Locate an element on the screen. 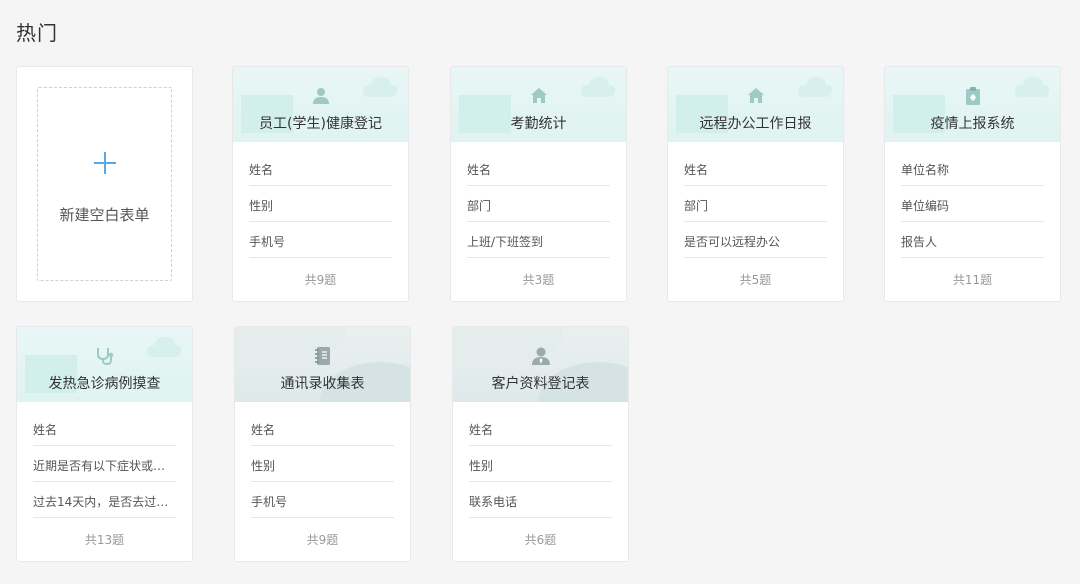 The image size is (1080, 584). card-header: 疫情上报系统 is located at coordinates (972, 104).